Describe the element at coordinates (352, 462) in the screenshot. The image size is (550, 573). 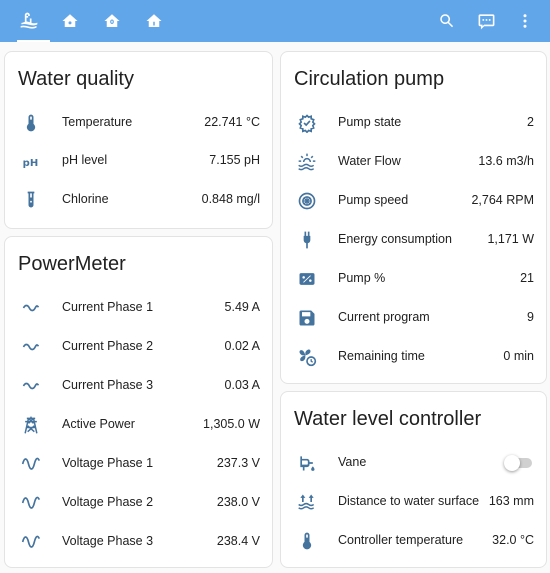
I see `entity-label: Vane` at that location.